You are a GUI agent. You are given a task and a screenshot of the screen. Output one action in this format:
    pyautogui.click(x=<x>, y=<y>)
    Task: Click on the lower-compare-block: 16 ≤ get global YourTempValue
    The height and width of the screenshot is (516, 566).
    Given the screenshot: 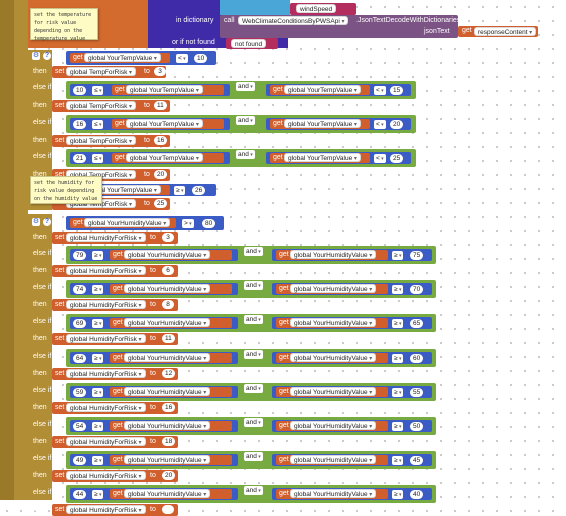 What is the action you would take?
    pyautogui.click(x=150, y=124)
    